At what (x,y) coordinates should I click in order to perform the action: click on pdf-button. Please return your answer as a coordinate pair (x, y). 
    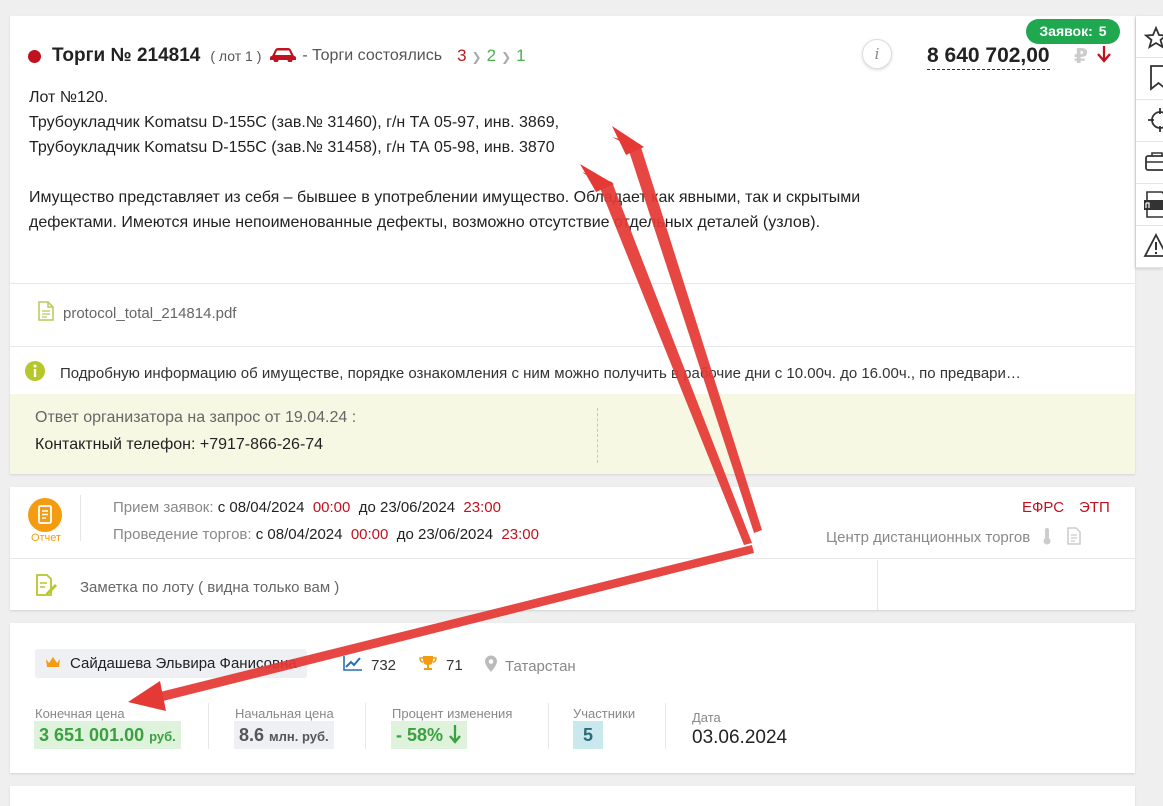
    Looking at the image, I should click on (1149, 205).